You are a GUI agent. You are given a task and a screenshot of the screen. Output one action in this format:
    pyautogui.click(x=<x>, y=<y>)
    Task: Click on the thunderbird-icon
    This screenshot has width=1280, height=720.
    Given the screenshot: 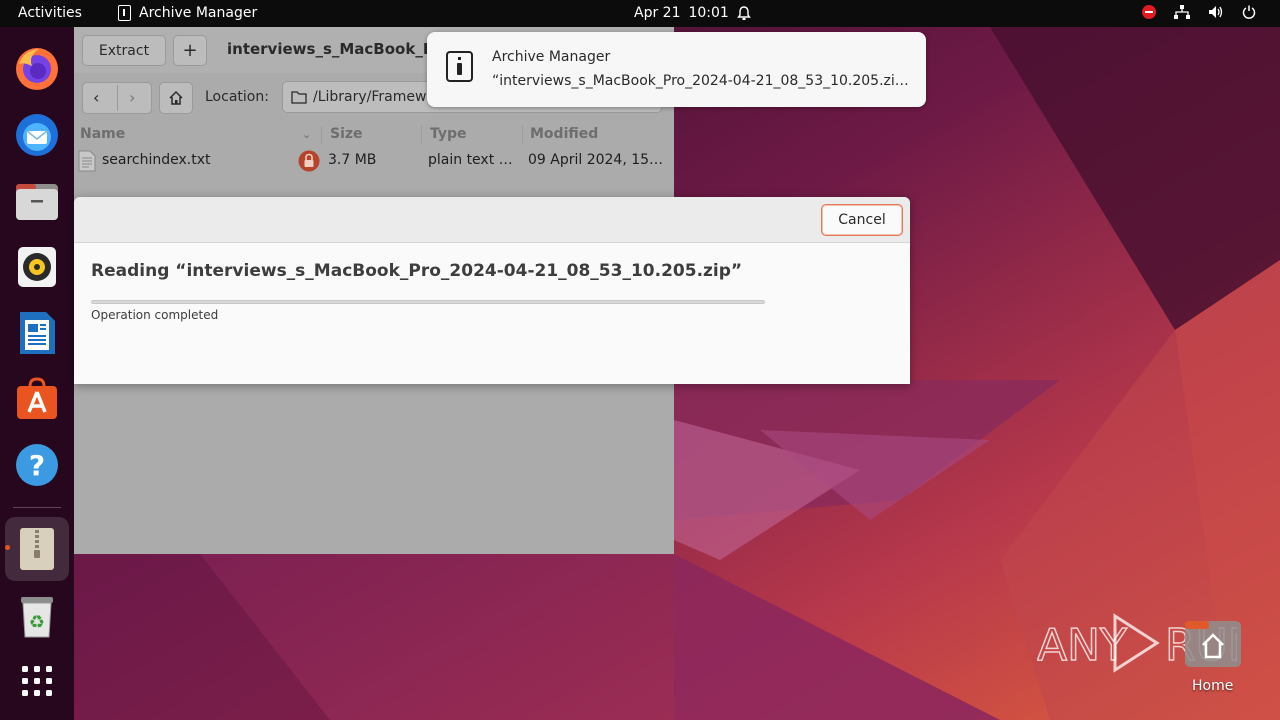 What is the action you would take?
    pyautogui.click(x=37, y=135)
    